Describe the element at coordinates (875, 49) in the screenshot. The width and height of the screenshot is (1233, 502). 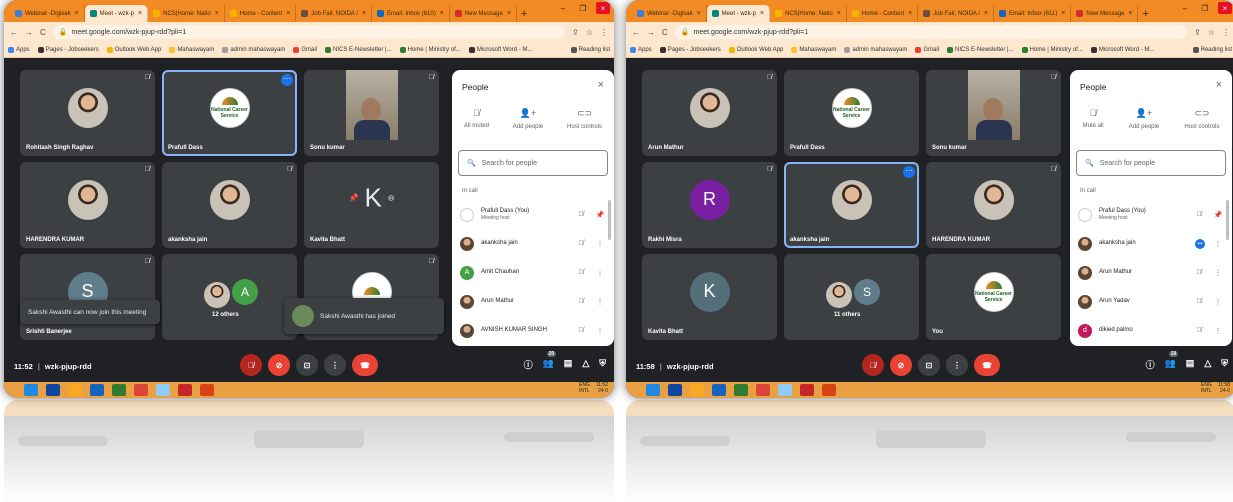
I see `bookmark-item: admin mahaswayam` at that location.